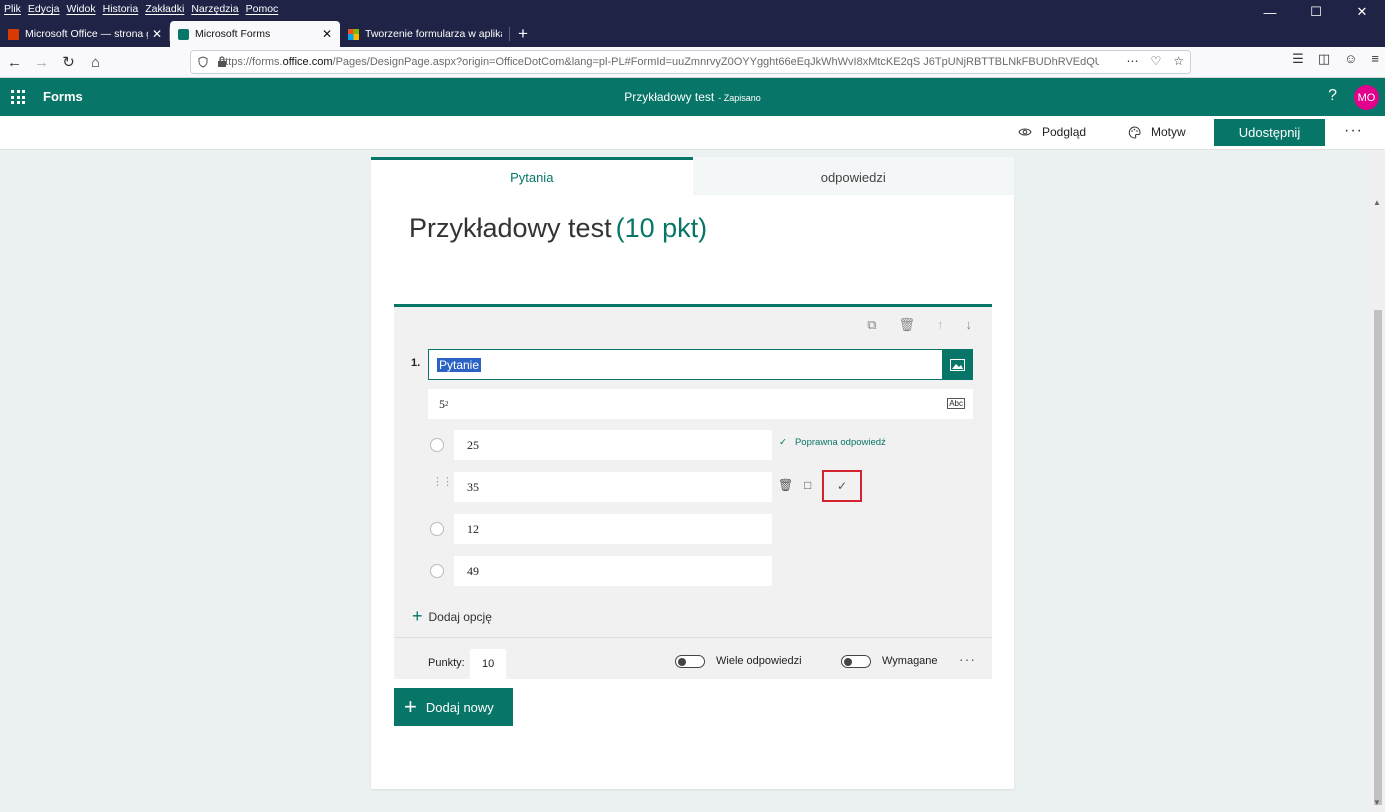 The height and width of the screenshot is (812, 1385). What do you see at coordinates (1350, 59) in the screenshot?
I see `account-icon: ☺` at bounding box center [1350, 59].